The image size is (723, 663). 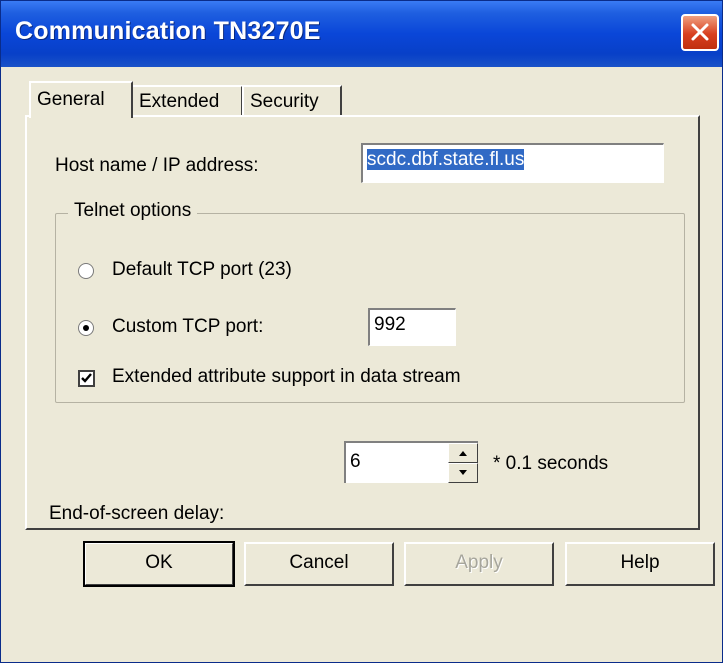 What do you see at coordinates (137, 513) in the screenshot?
I see `delay-label: End-of-screen delay:` at bounding box center [137, 513].